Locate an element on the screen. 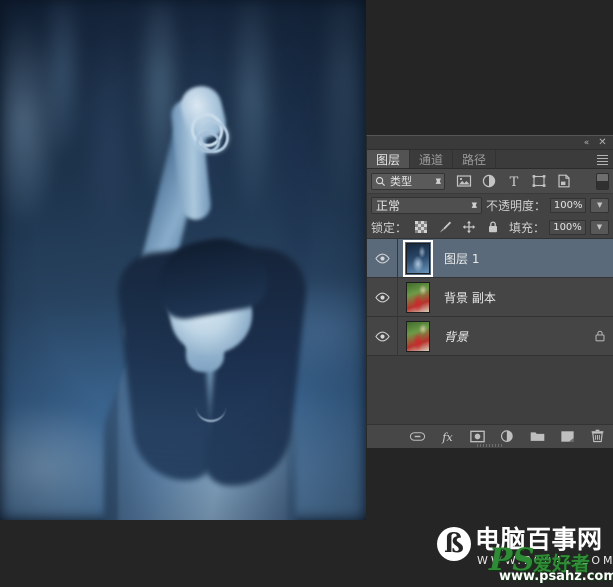 Image resolution: width=613 pixels, height=587 pixels. new-group-button is located at coordinates (537, 436).